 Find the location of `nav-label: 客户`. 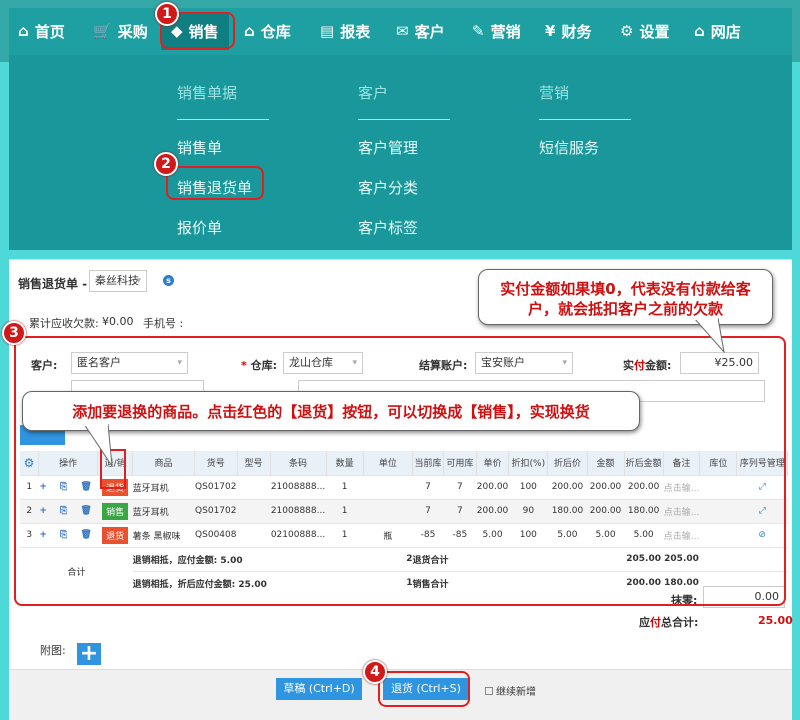

nav-label: 客户 is located at coordinates (429, 31).